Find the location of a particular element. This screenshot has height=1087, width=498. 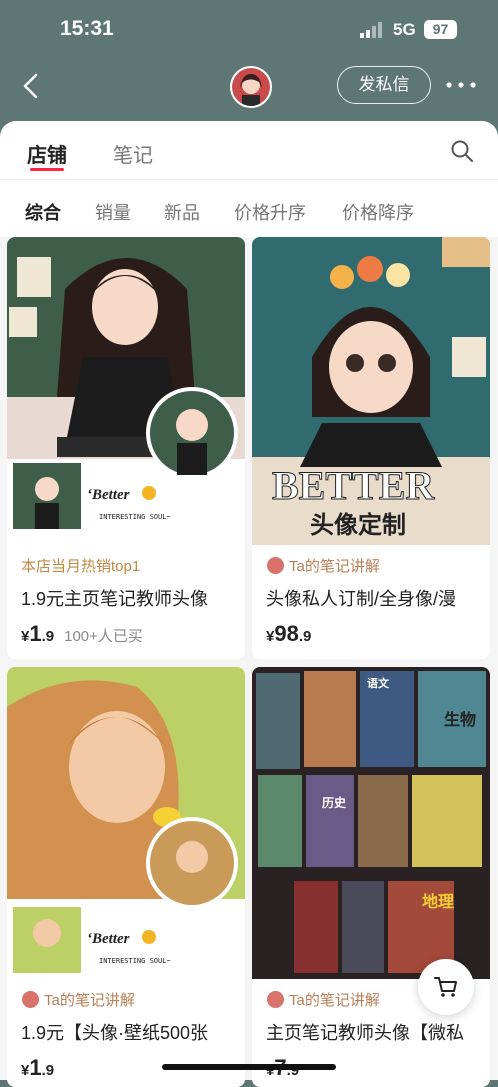

product-price: ¥1.9 100+人已买 is located at coordinates (82, 634).